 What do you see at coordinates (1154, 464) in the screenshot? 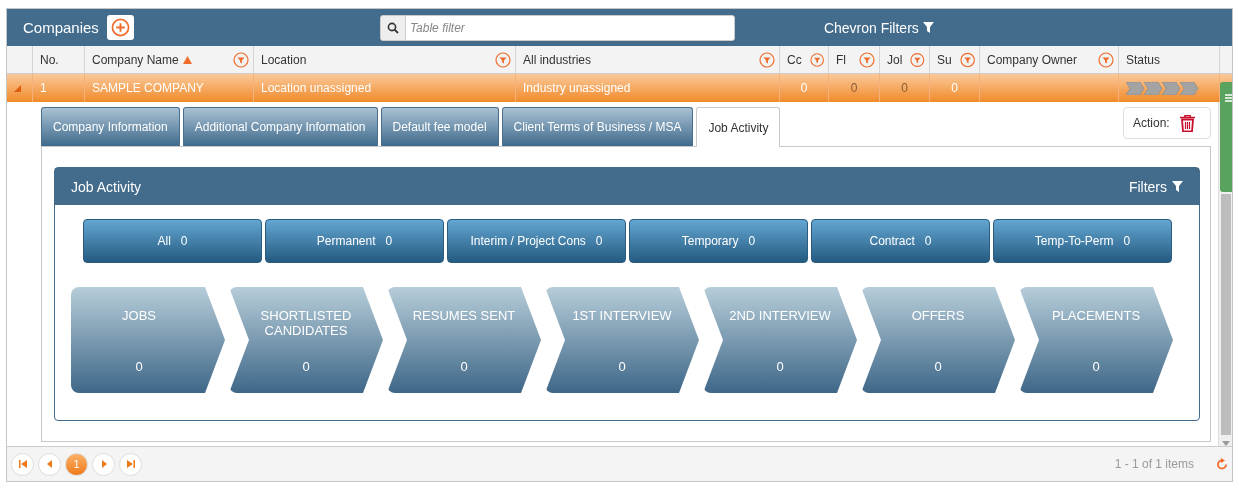
I see `pager-info: 1 - 1 of 1 items` at bounding box center [1154, 464].